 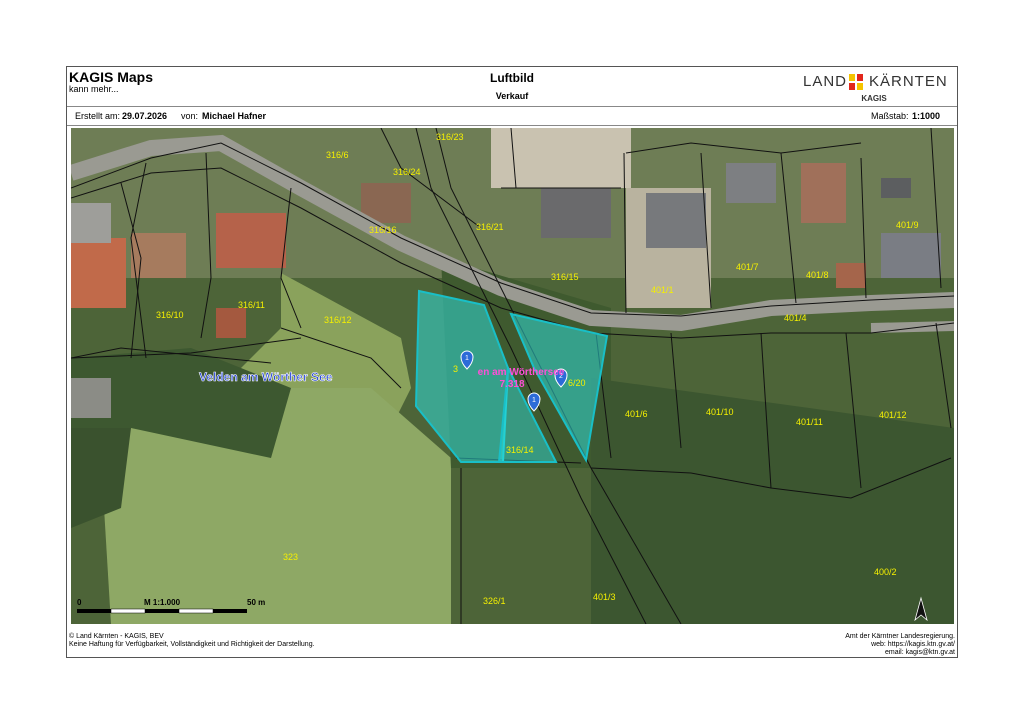 What do you see at coordinates (809, 422) in the screenshot?
I see `parcel-label: 401/11` at bounding box center [809, 422].